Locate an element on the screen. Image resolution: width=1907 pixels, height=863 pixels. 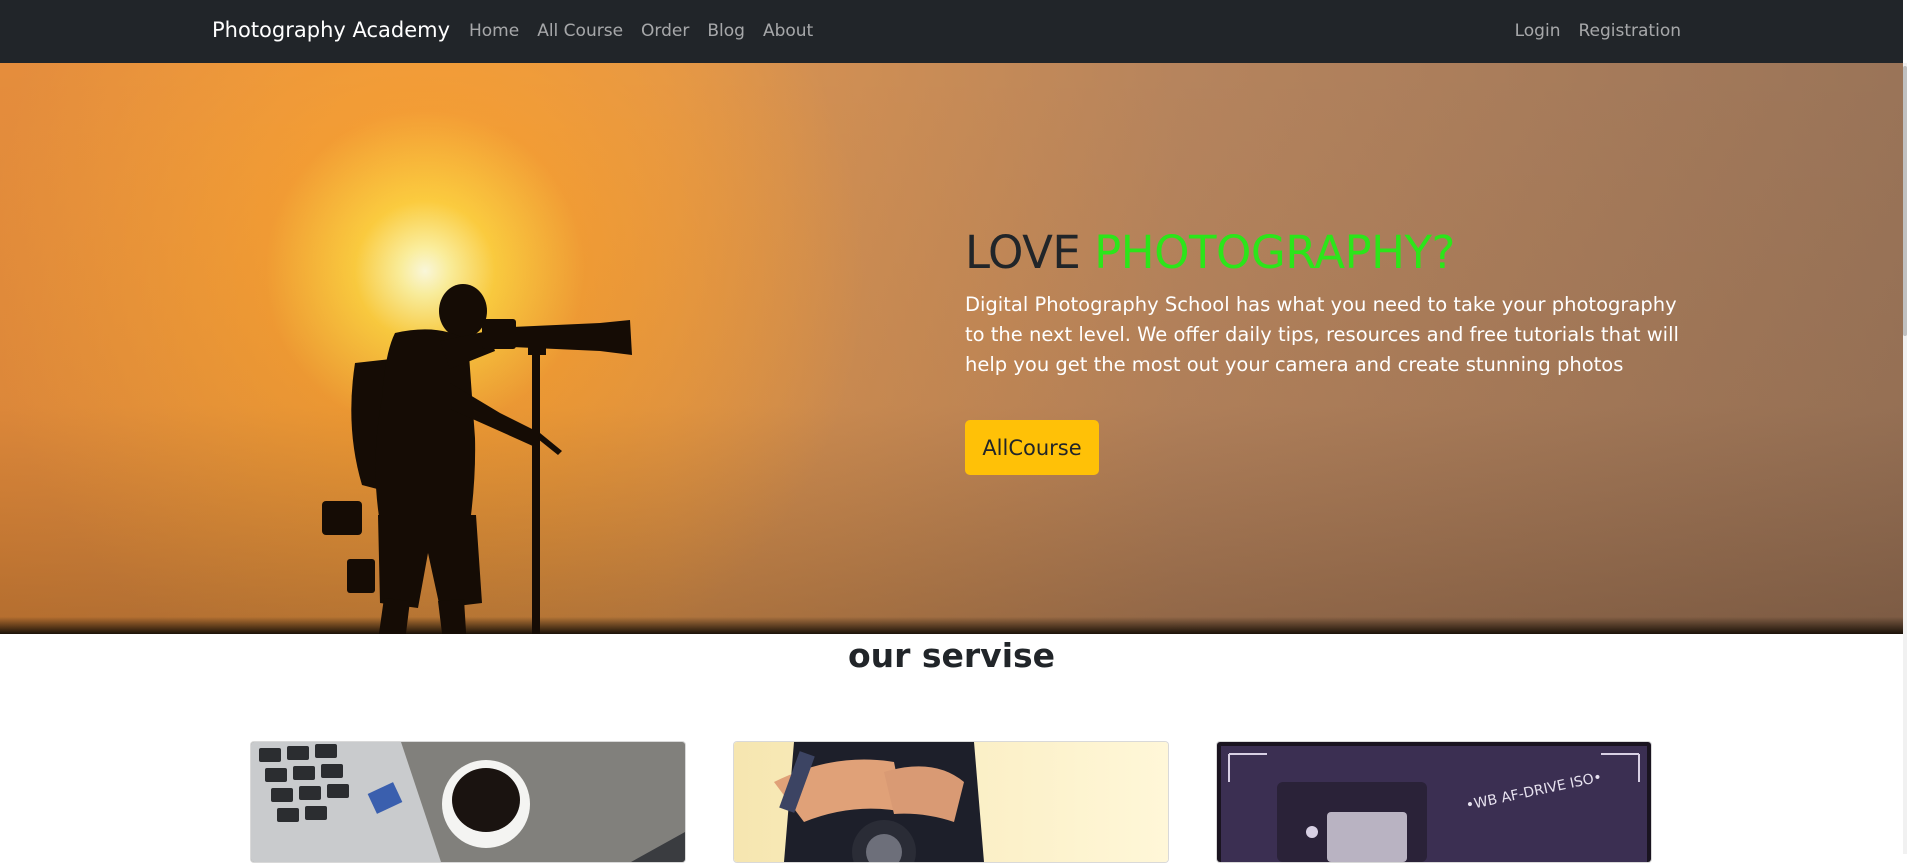
nav-link-about: About is located at coordinates (788, 31).